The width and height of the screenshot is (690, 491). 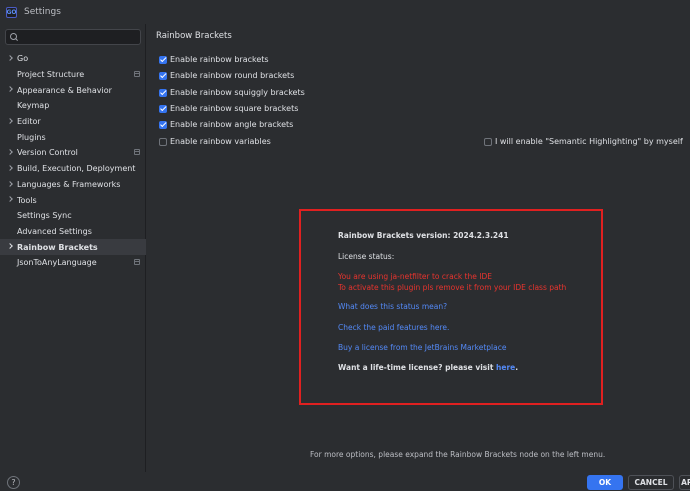 What do you see at coordinates (73, 37) in the screenshot?
I see `settings-search-input` at bounding box center [73, 37].